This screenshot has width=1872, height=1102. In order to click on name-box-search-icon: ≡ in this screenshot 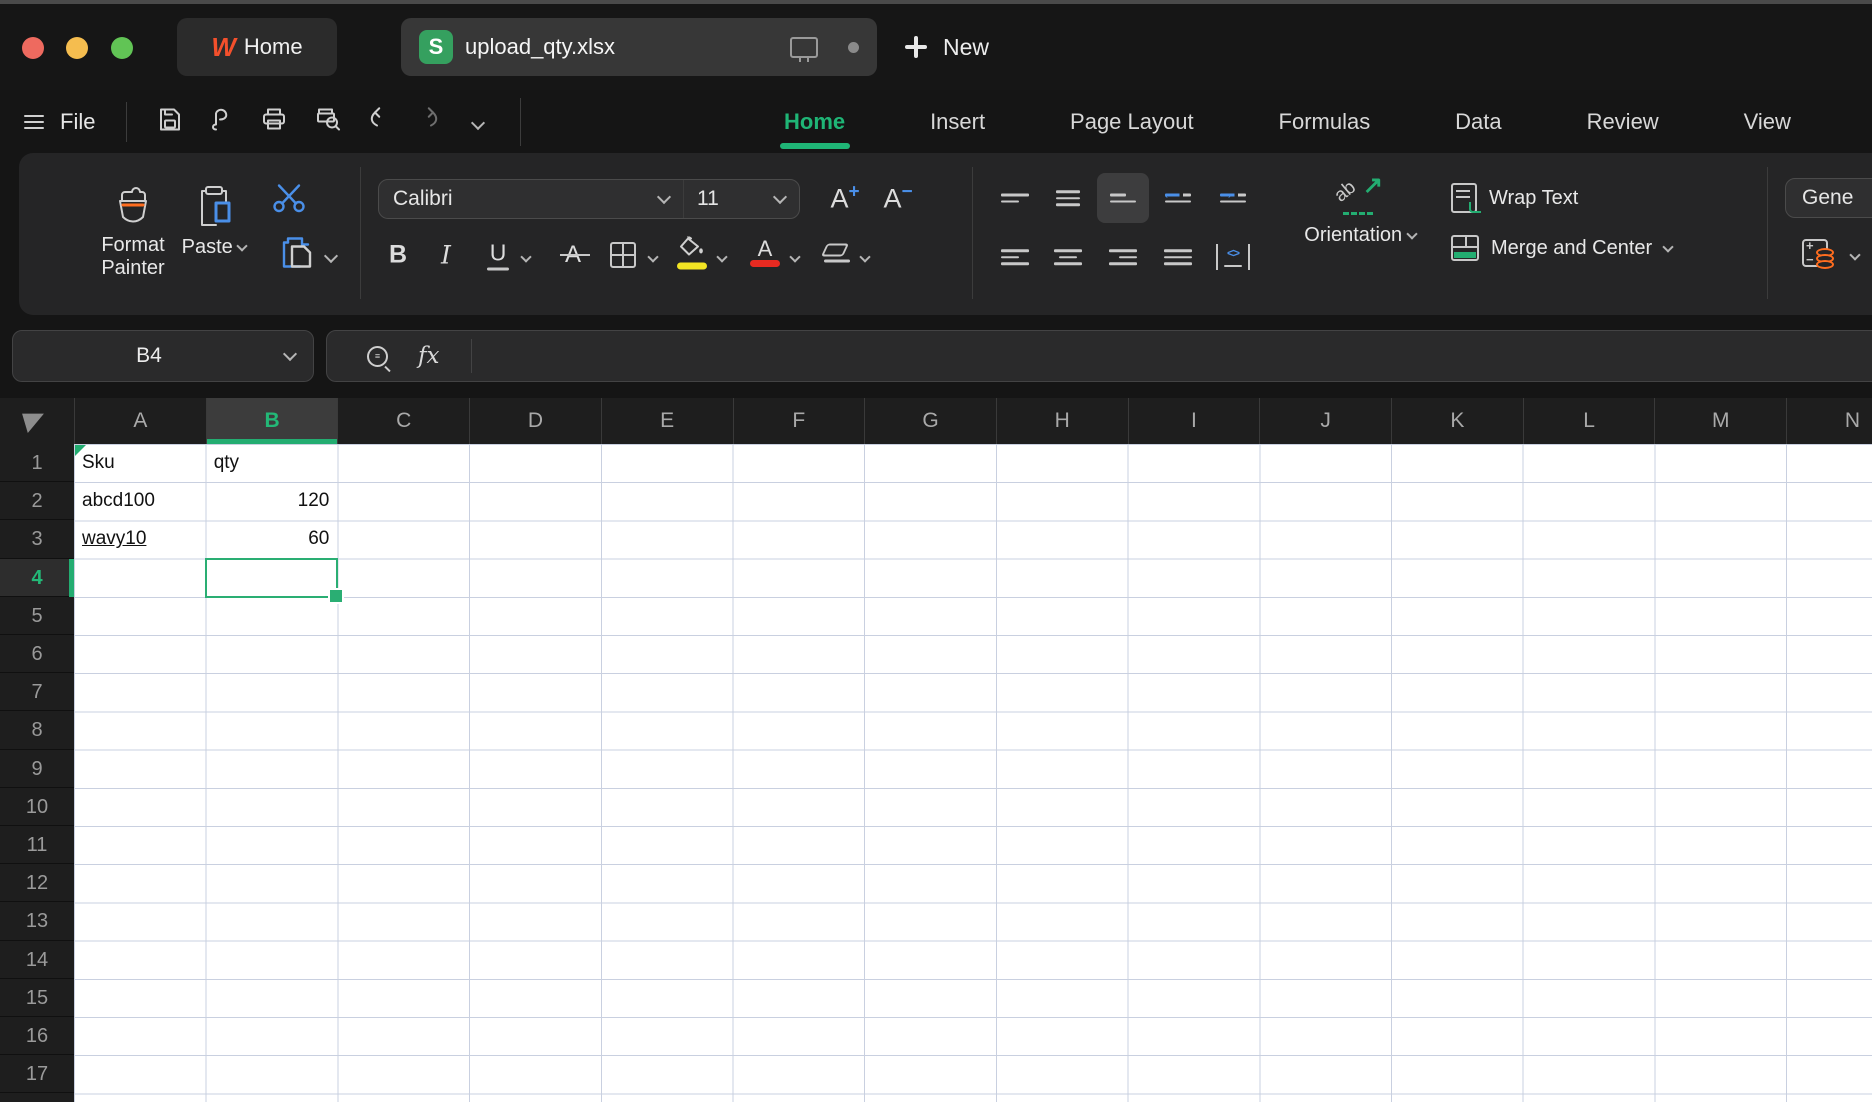, I will do `click(377, 356)`.